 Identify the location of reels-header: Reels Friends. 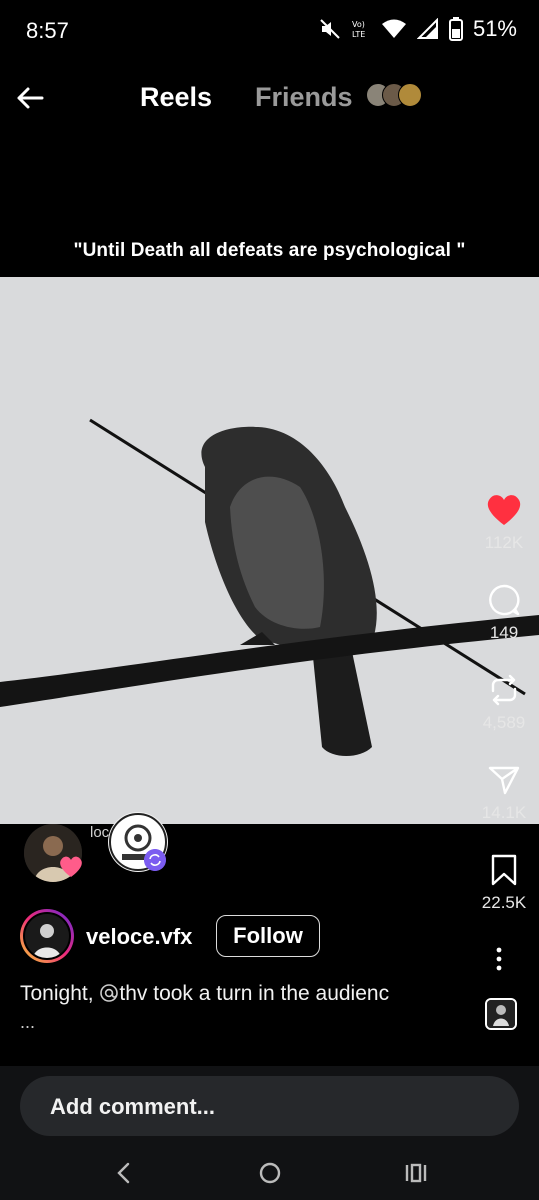
(269, 98).